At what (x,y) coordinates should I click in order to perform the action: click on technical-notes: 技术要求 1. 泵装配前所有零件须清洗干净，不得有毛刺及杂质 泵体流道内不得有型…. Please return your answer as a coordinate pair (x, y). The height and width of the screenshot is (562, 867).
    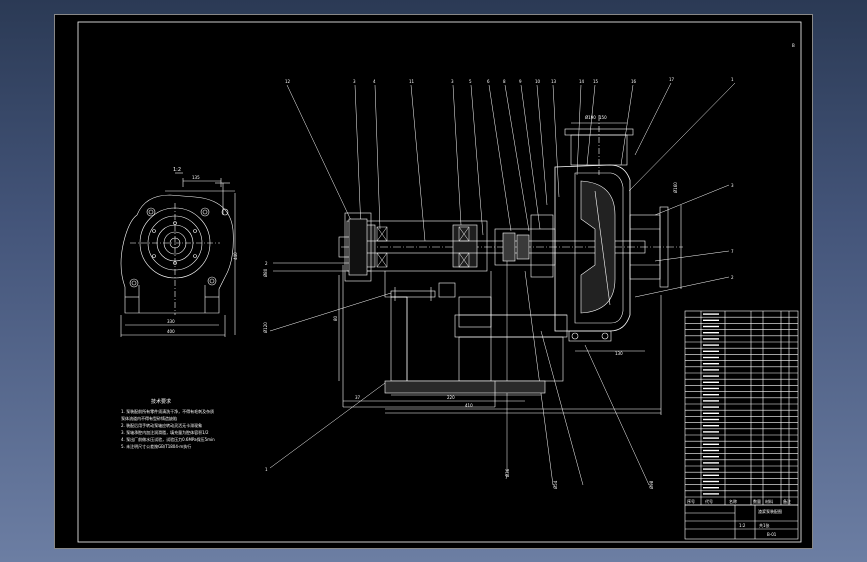
    Looking at the image, I should click on (168, 423).